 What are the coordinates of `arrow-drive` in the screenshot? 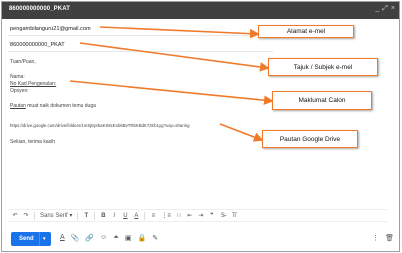 It's located at (241, 132).